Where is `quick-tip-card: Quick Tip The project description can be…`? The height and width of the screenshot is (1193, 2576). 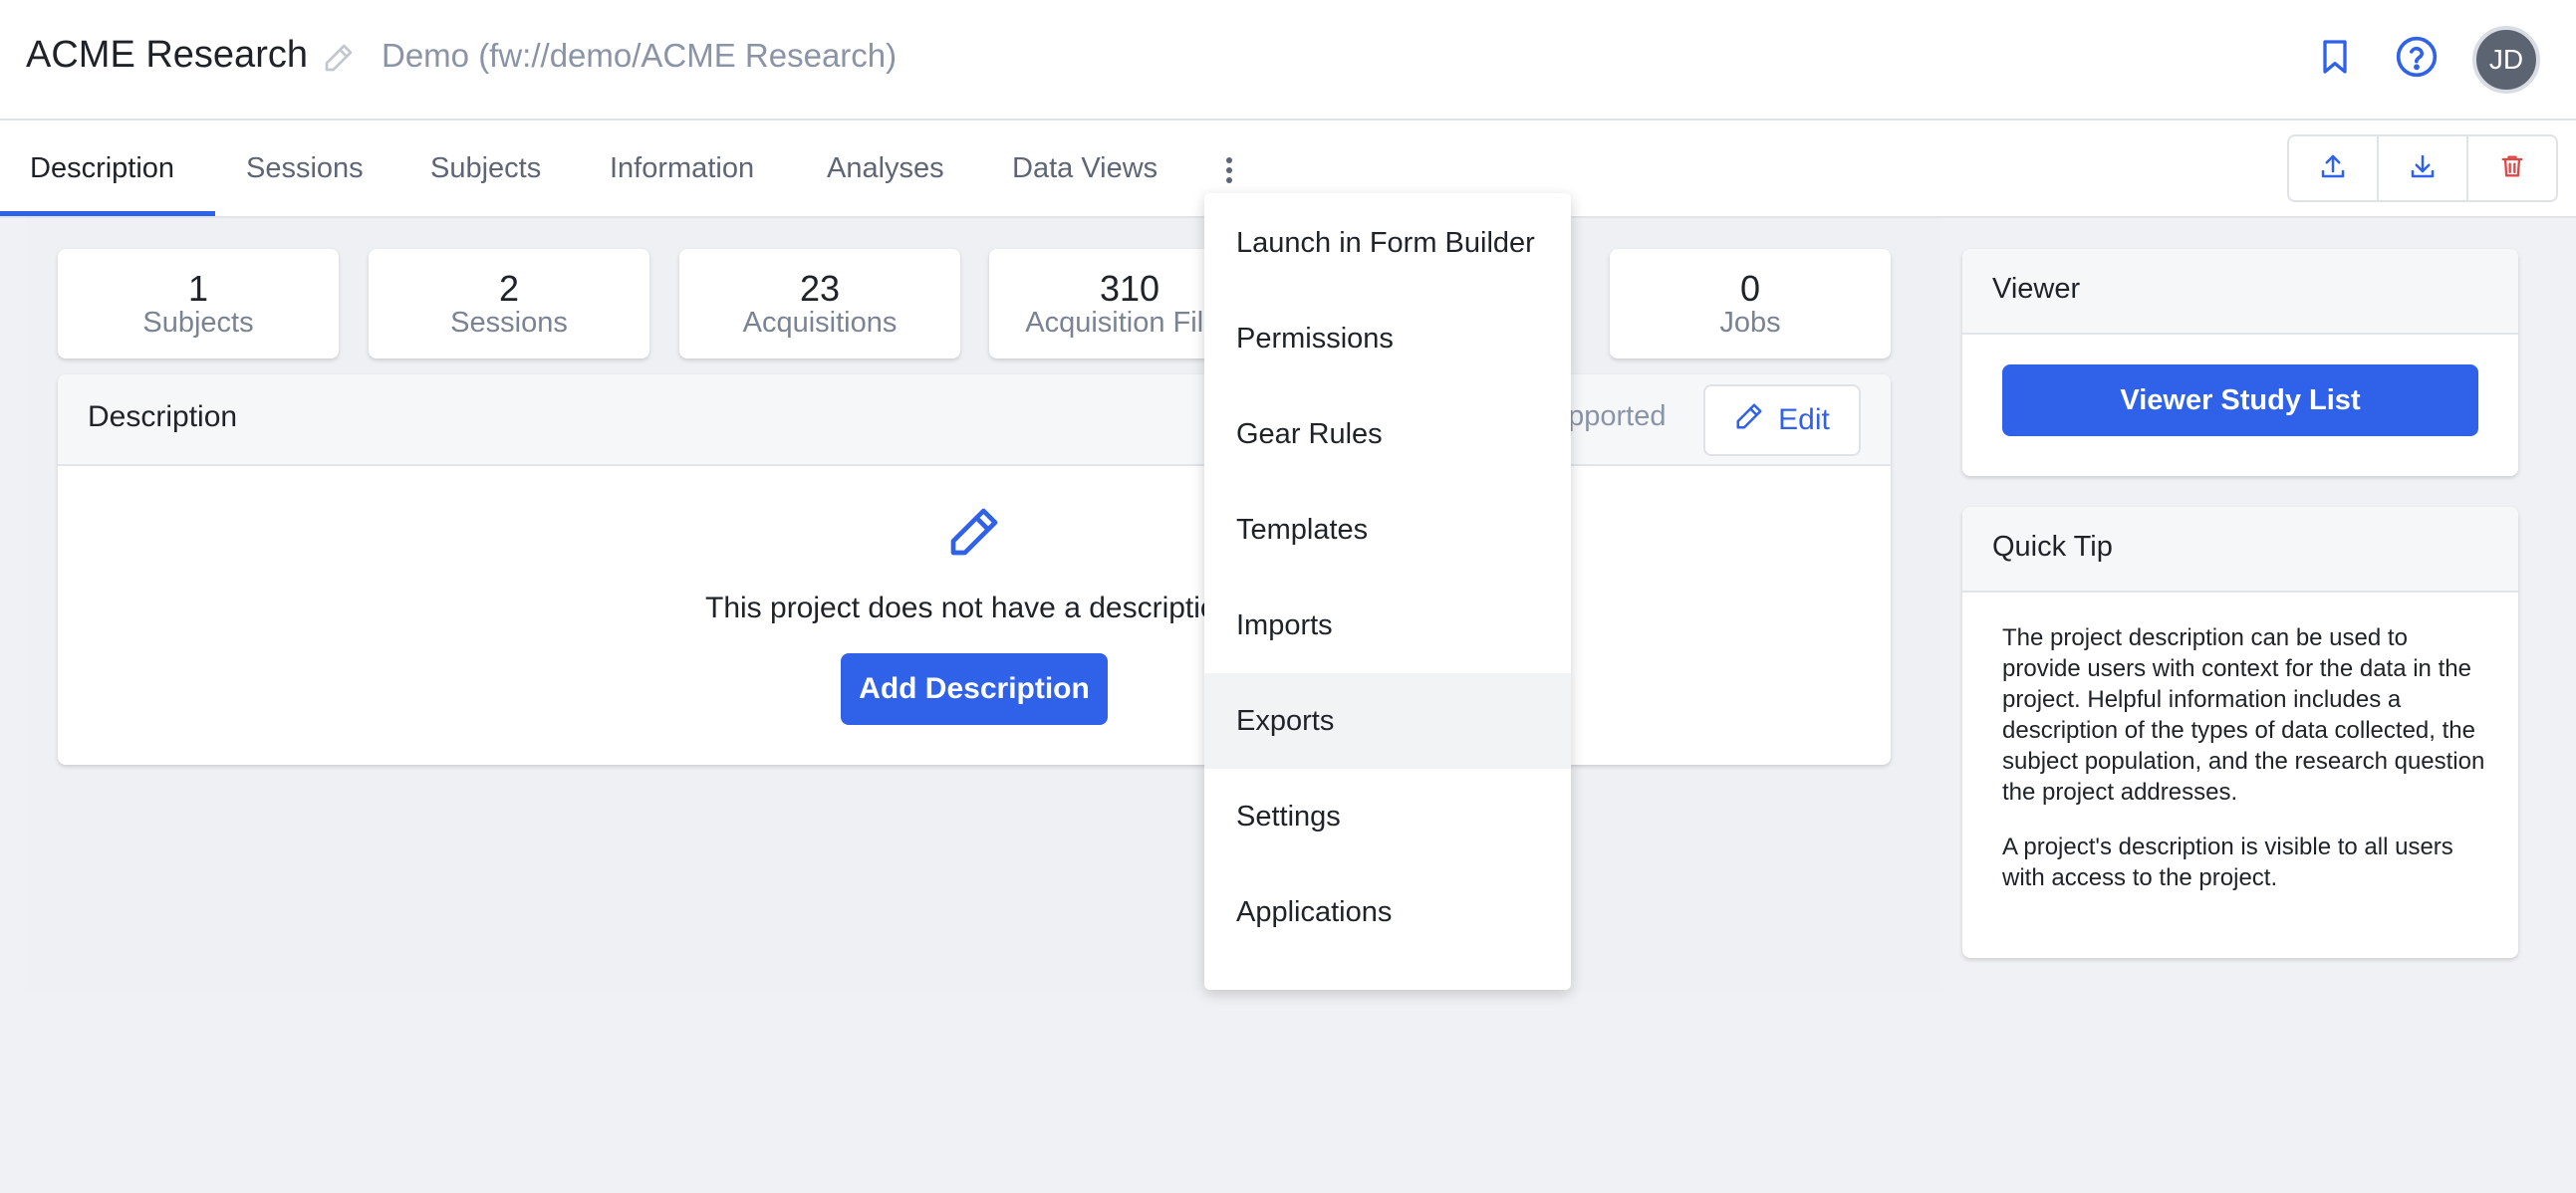 quick-tip-card: Quick Tip The project description can be… is located at coordinates (2240, 732).